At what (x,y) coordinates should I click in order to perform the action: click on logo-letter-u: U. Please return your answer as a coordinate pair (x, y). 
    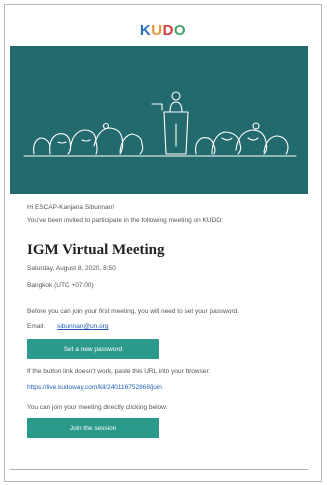
    Looking at the image, I should click on (157, 30).